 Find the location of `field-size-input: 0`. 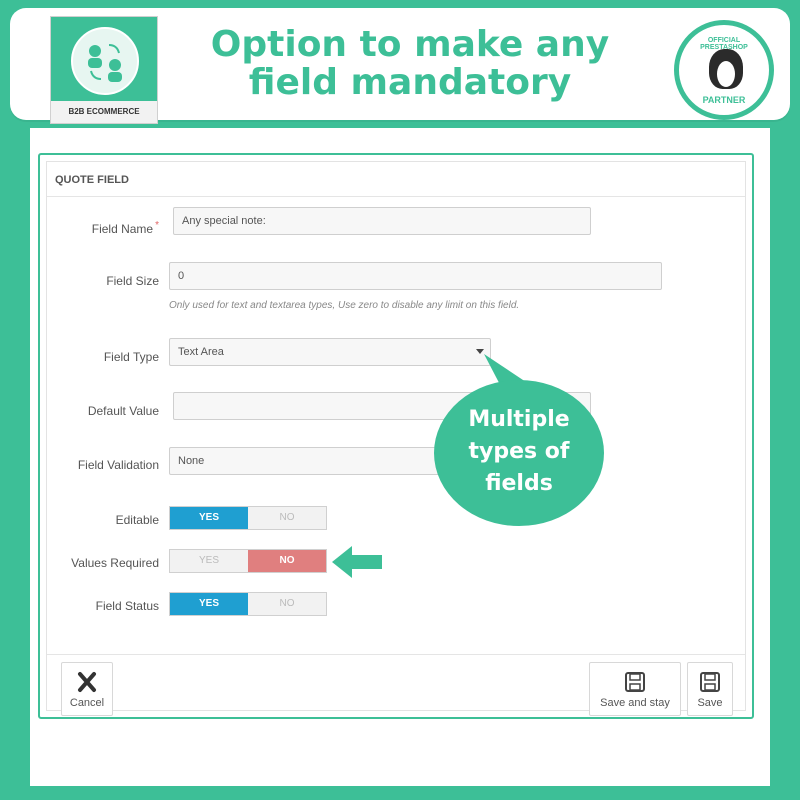

field-size-input: 0 is located at coordinates (415, 276).